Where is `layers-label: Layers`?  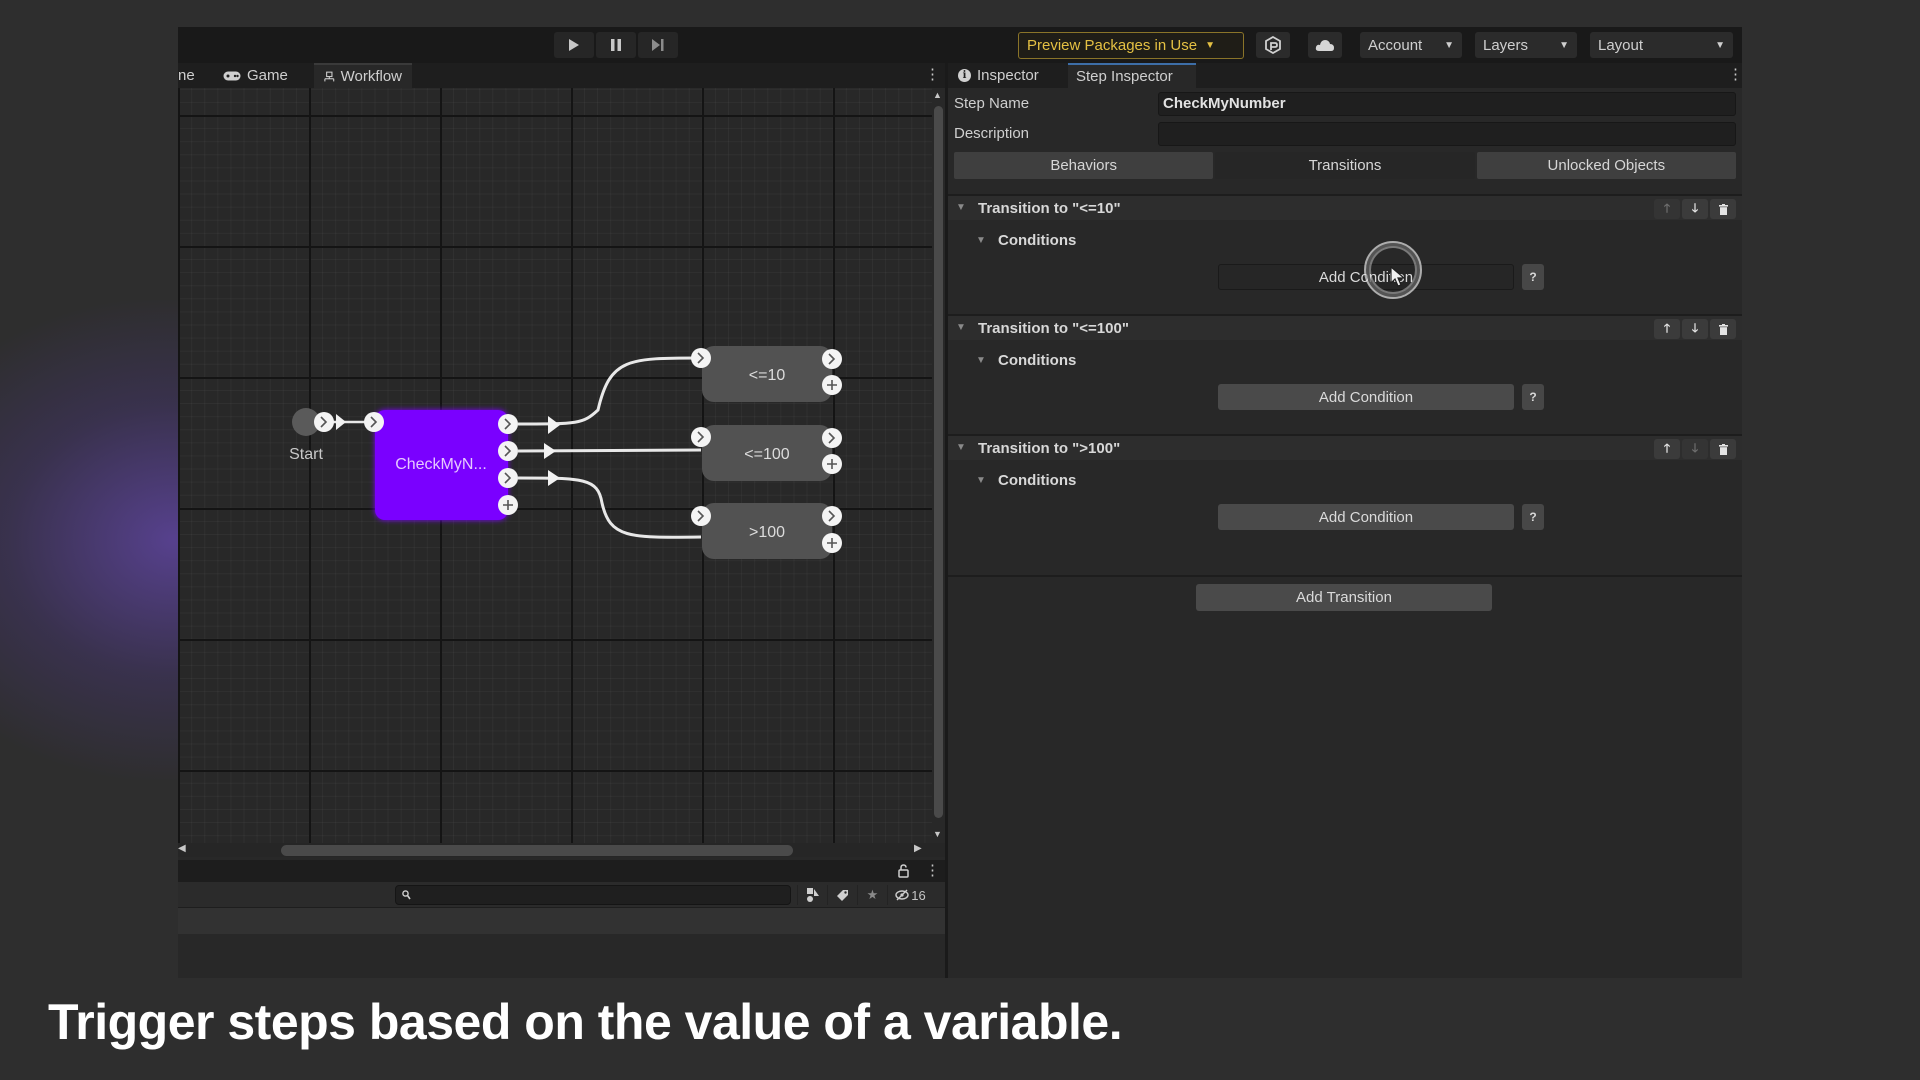 layers-label: Layers is located at coordinates (1506, 45).